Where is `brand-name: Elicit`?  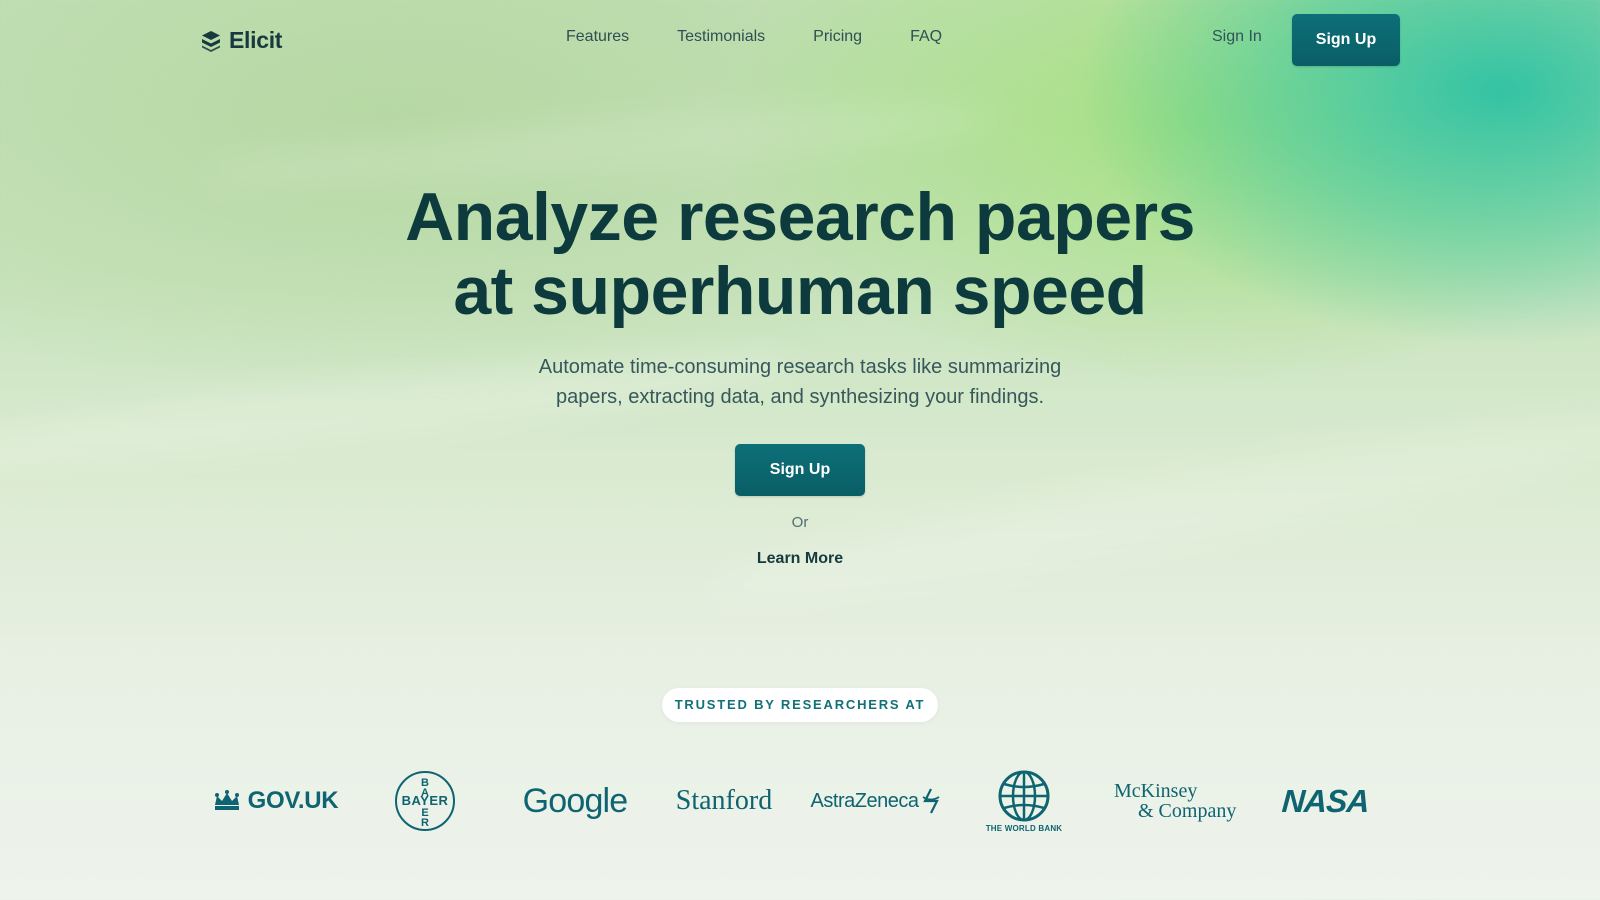
brand-name: Elicit is located at coordinates (256, 40).